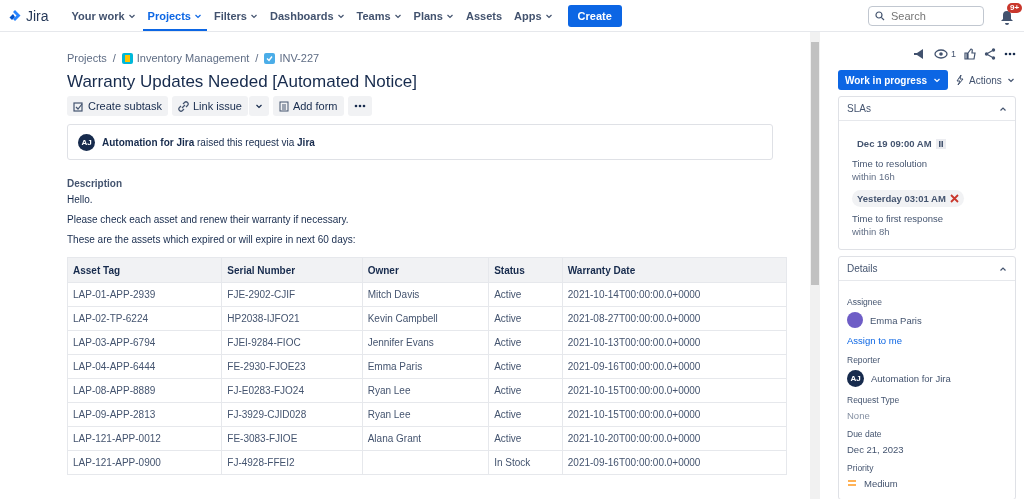 This screenshot has width=1024, height=499. I want to click on bell-icon, so click(1007, 17).